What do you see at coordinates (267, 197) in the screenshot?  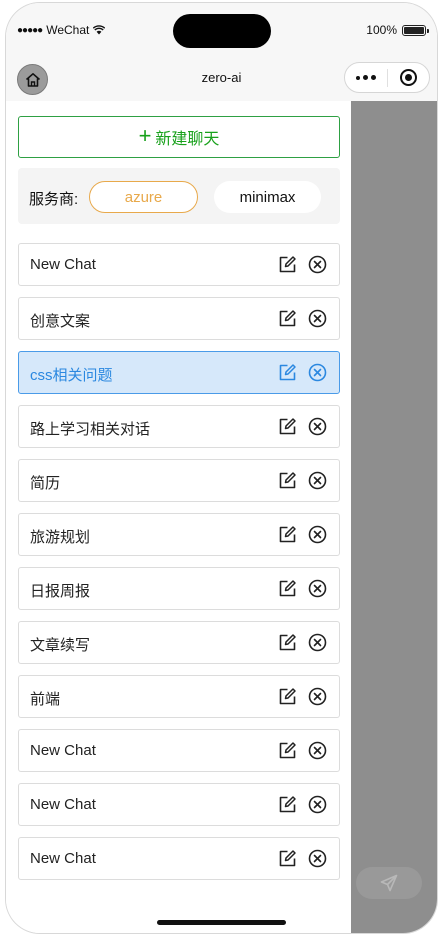 I see `provider-minimax: minimax` at bounding box center [267, 197].